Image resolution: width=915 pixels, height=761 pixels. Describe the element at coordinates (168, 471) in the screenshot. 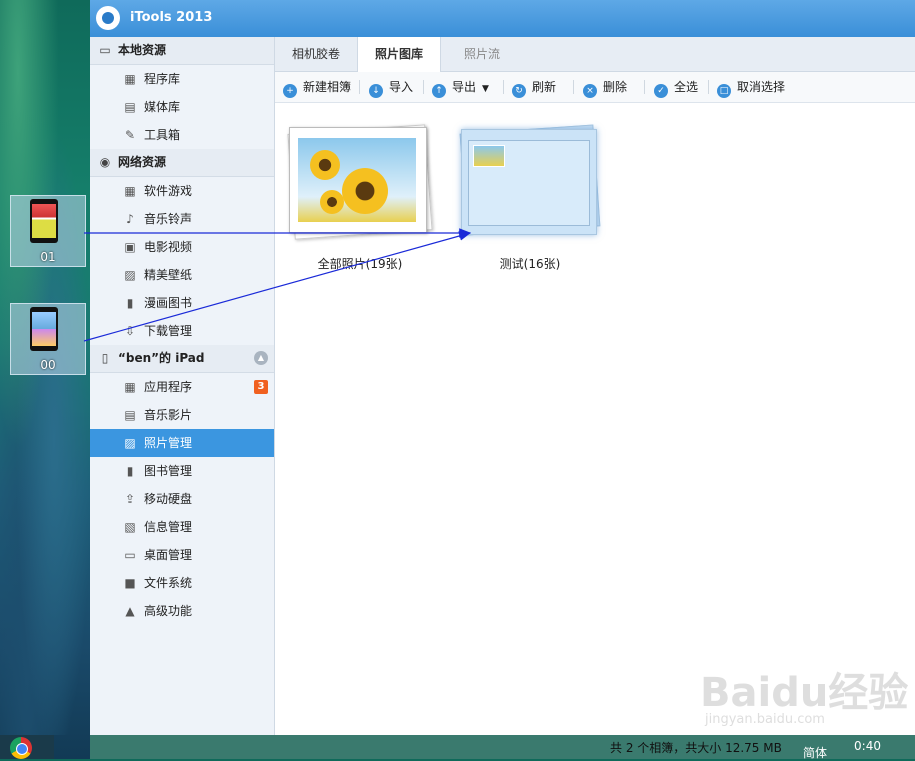

I see `sidebar-item-label: 图书管理` at that location.